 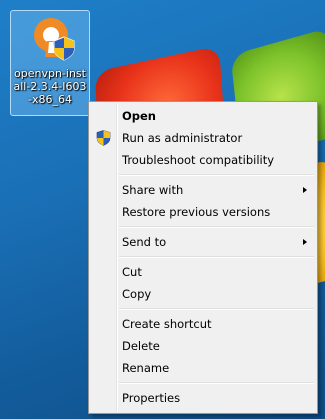 I want to click on menu-item-label: Restore previous versions, so click(x=196, y=212).